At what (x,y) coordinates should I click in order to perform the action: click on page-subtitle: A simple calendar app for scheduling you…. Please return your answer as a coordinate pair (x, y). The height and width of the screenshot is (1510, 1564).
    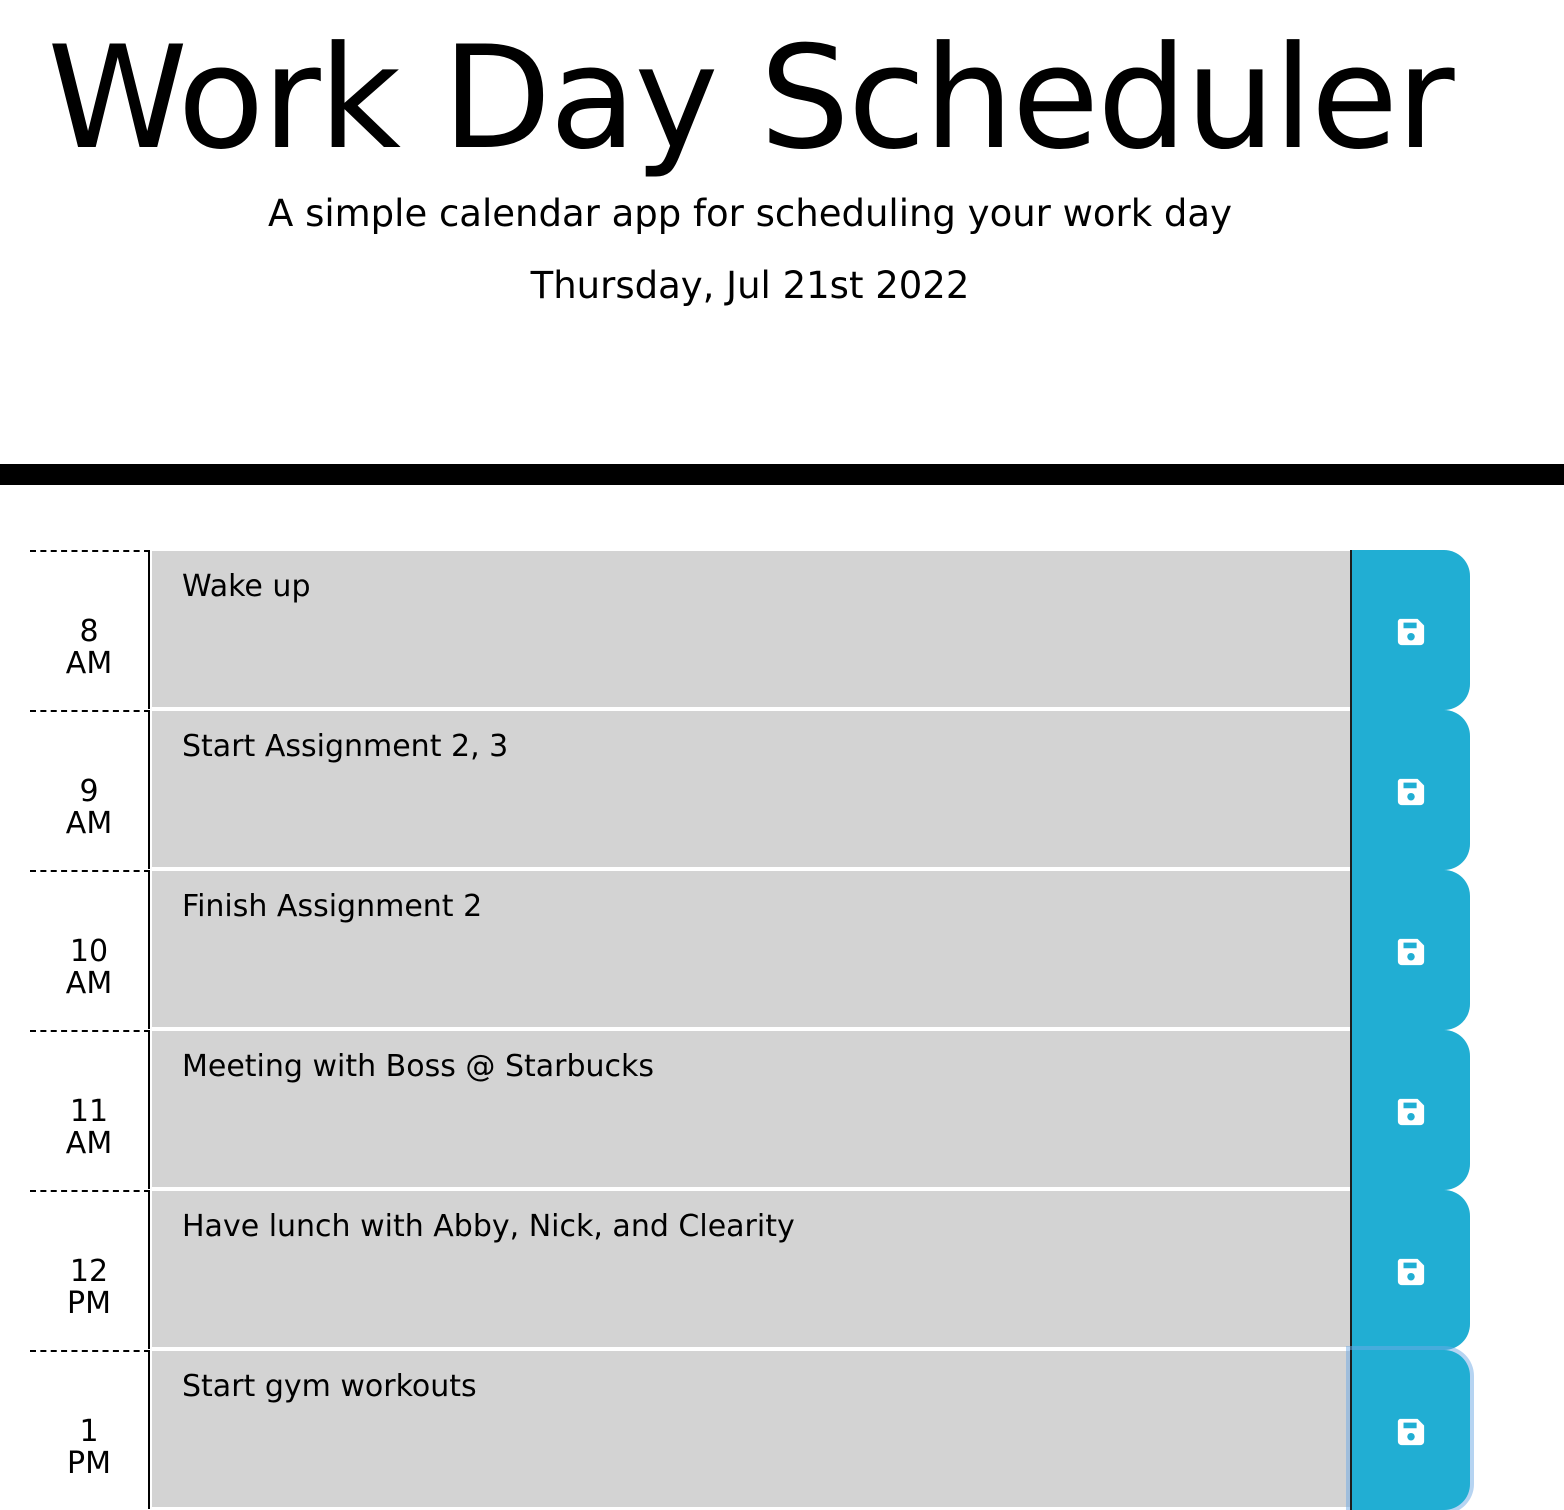
    Looking at the image, I should click on (750, 213).